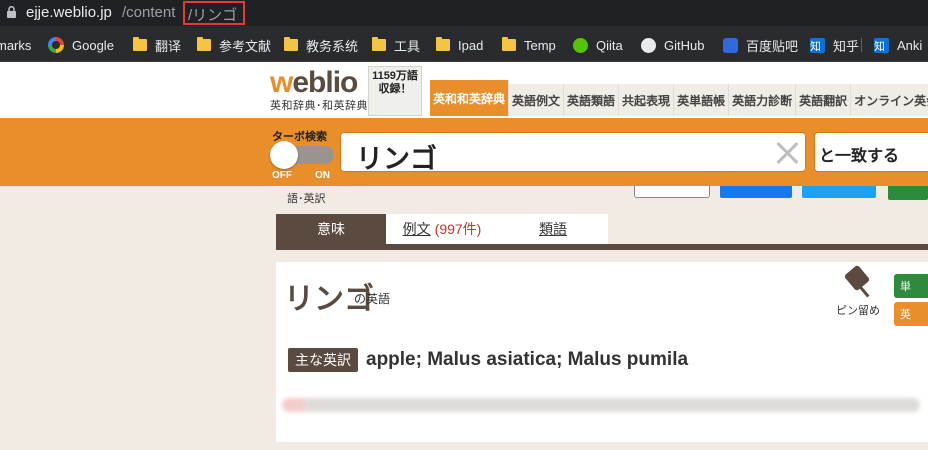 The height and width of the screenshot is (450, 928). Describe the element at coordinates (601, 405) in the screenshot. I see `blurred-content-line` at that location.